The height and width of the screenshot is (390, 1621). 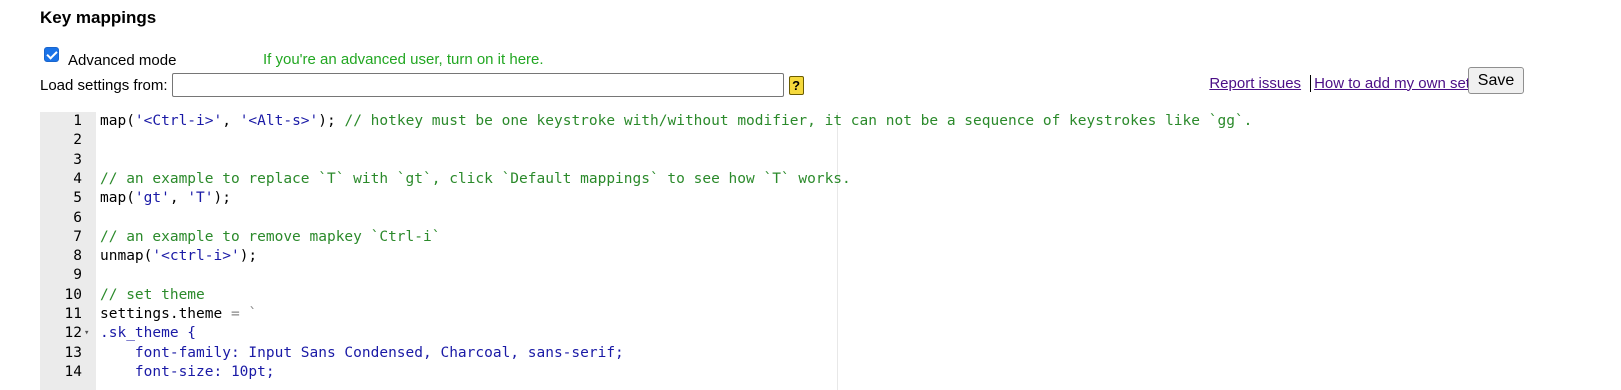 What do you see at coordinates (122, 60) in the screenshot?
I see `advanced-mode-label: Advanced mode` at bounding box center [122, 60].